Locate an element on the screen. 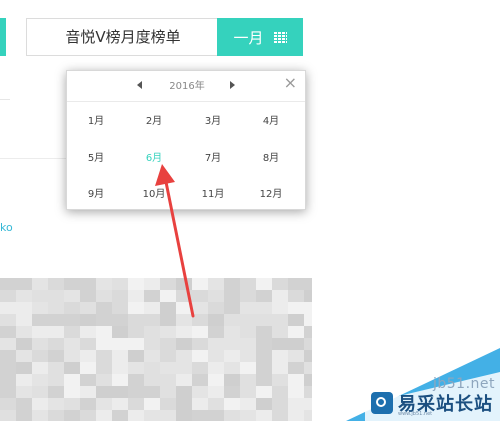  watermark-stripe is located at coordinates (423, 384).